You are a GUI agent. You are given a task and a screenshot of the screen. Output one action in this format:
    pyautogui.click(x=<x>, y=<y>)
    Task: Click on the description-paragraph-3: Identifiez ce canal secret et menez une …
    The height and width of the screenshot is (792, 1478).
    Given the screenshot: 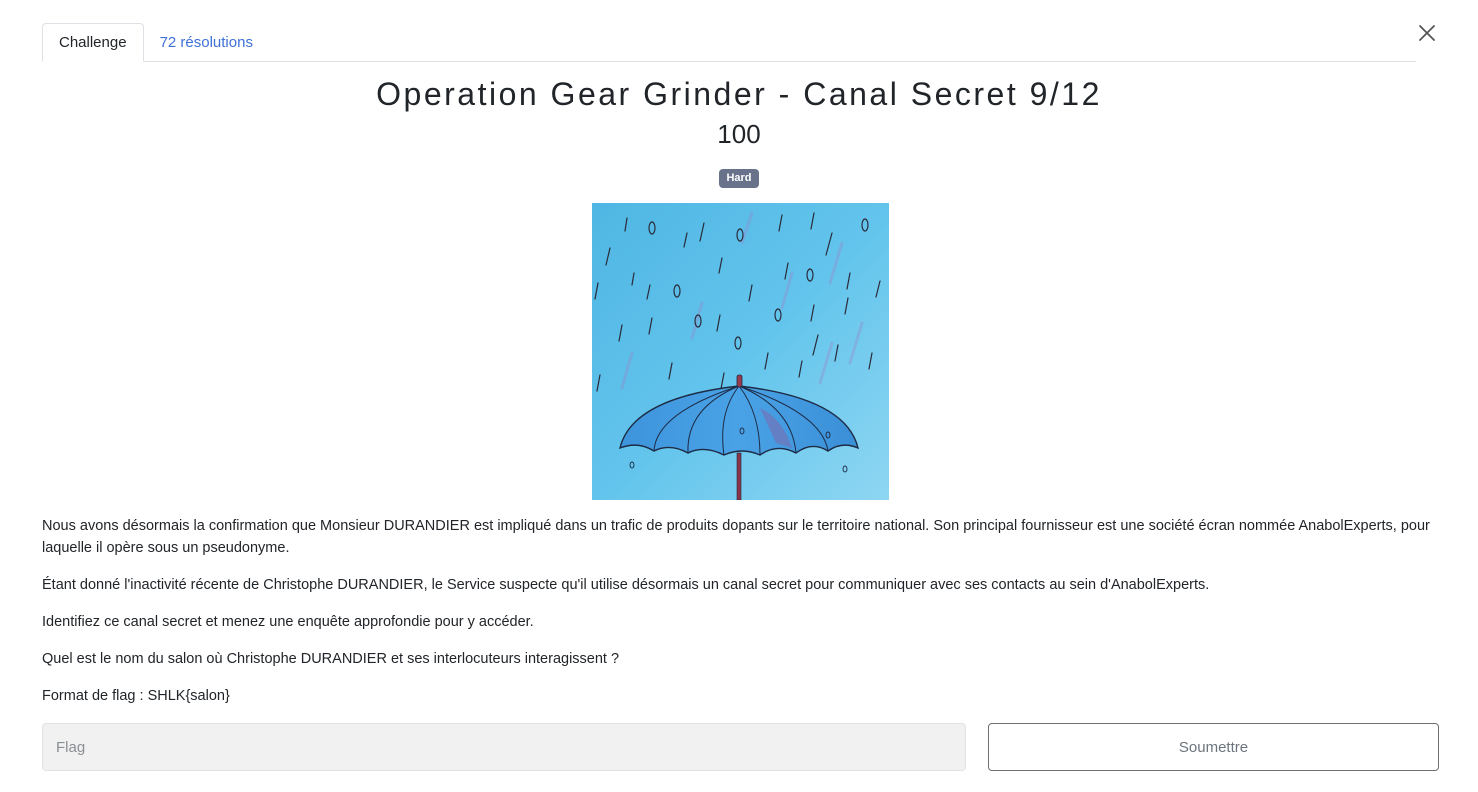 What is the action you would take?
    pyautogui.click(x=288, y=622)
    